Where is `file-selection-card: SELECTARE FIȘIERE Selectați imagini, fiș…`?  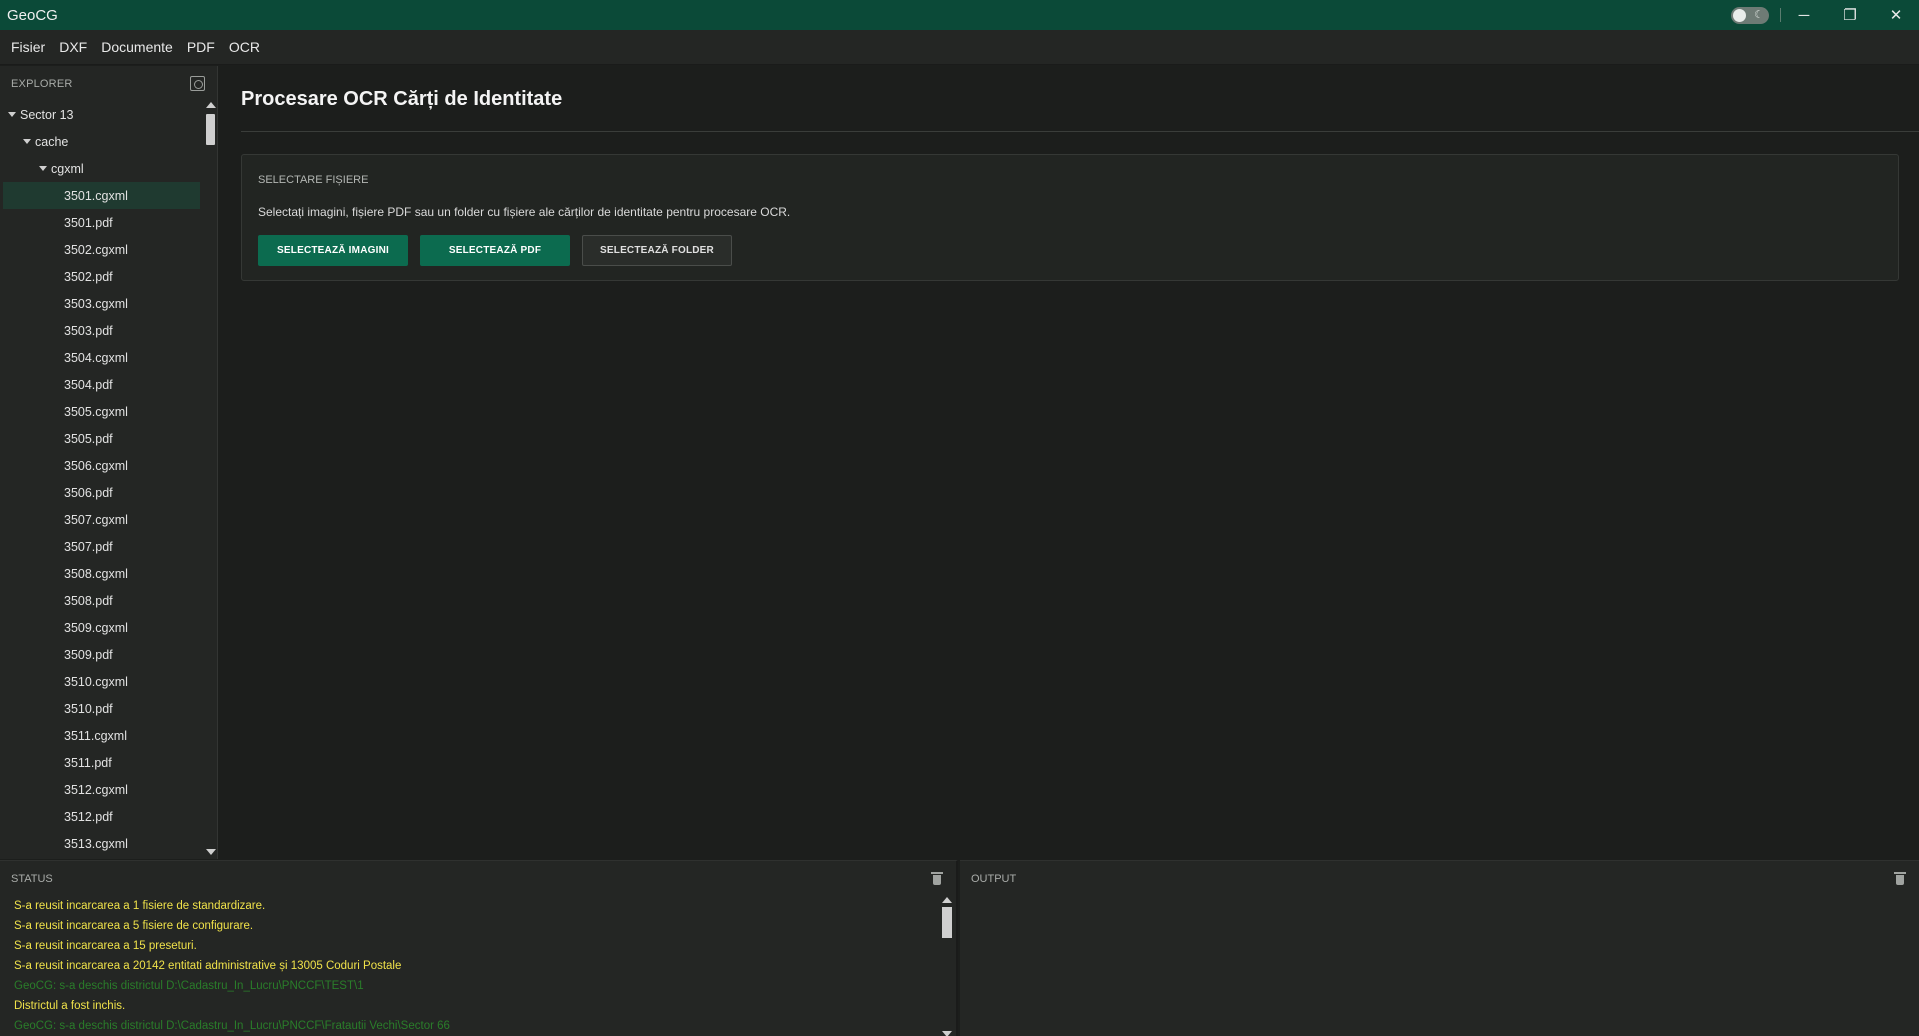 file-selection-card: SELECTARE FIȘIERE Selectați imagini, fiș… is located at coordinates (1070, 217).